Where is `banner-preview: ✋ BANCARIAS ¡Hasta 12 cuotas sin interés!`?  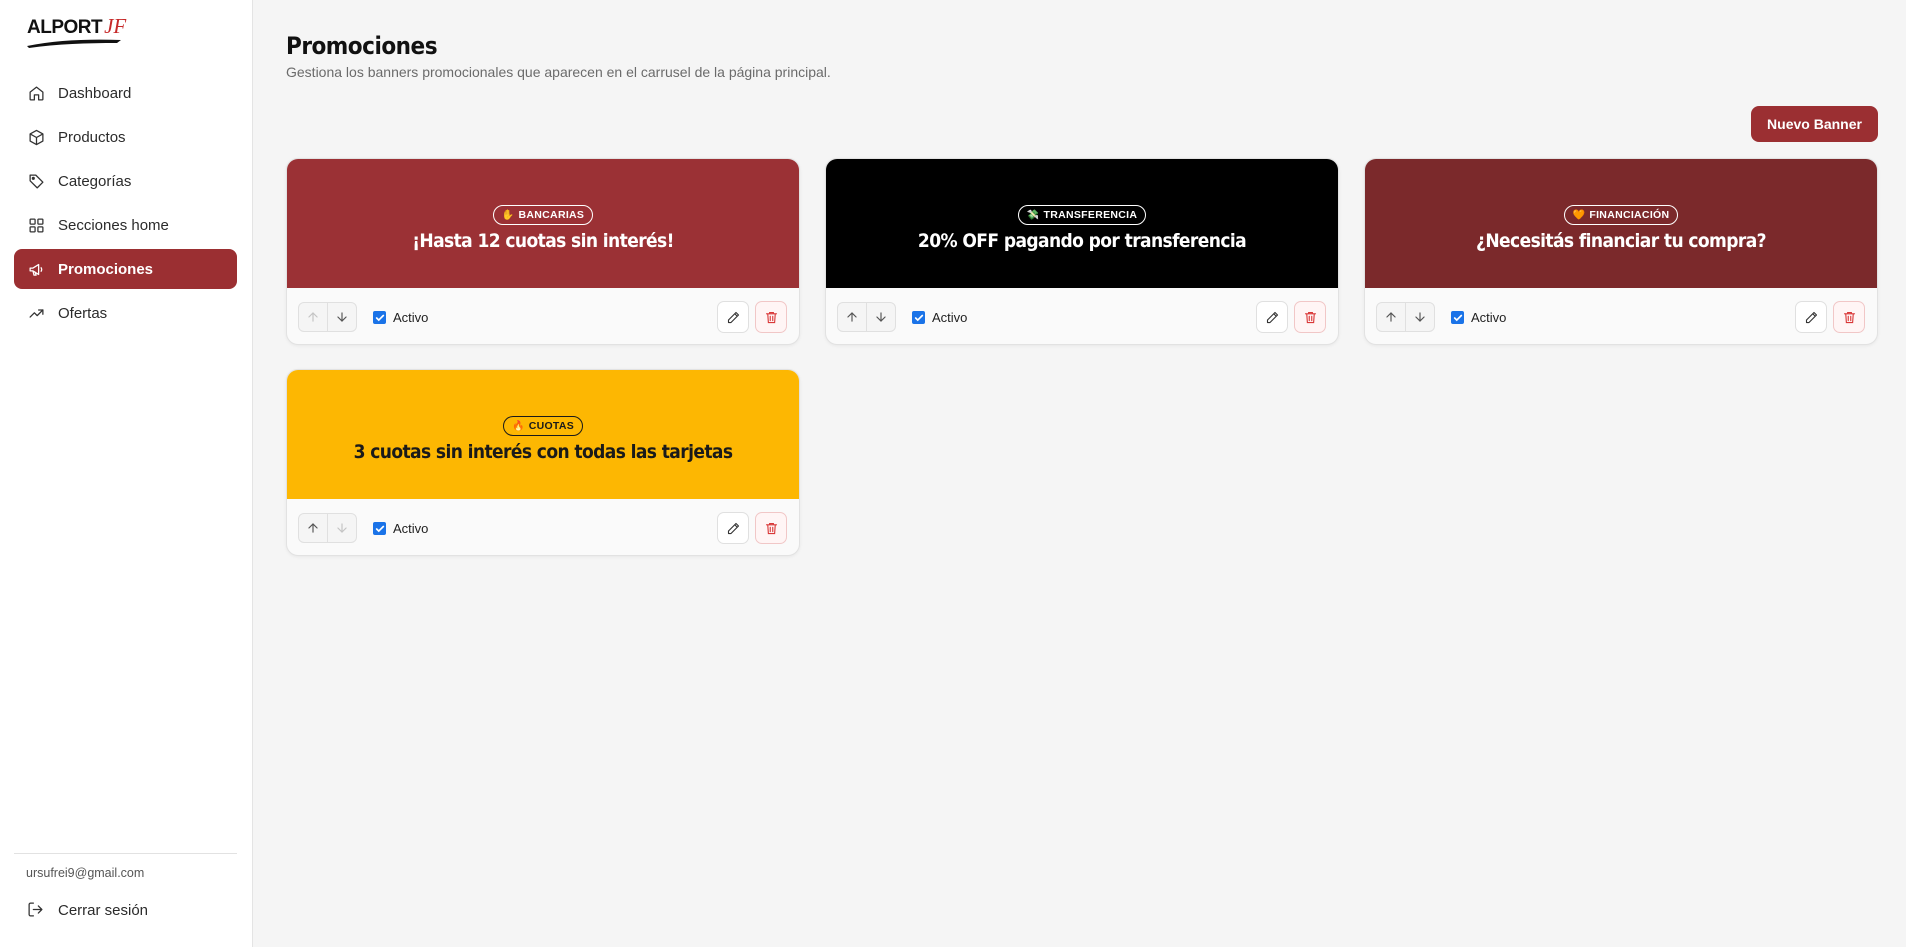
banner-preview: ✋ BANCARIAS ¡Hasta 12 cuotas sin interés! is located at coordinates (543, 223).